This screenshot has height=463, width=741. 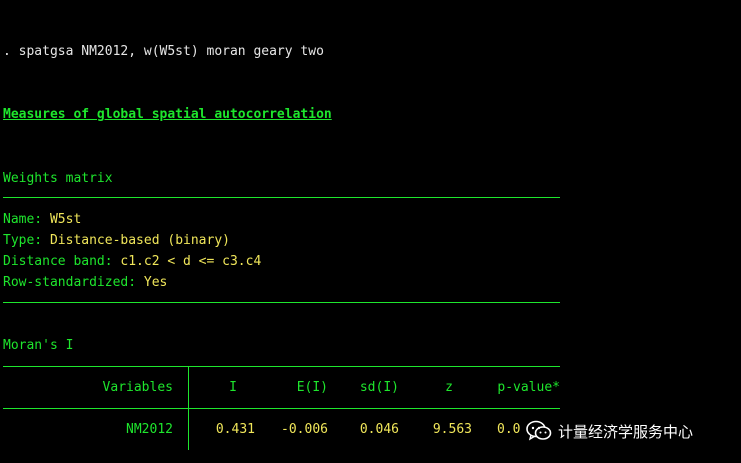 I want to click on weights-band-label: Distance band:, so click(x=58, y=261).